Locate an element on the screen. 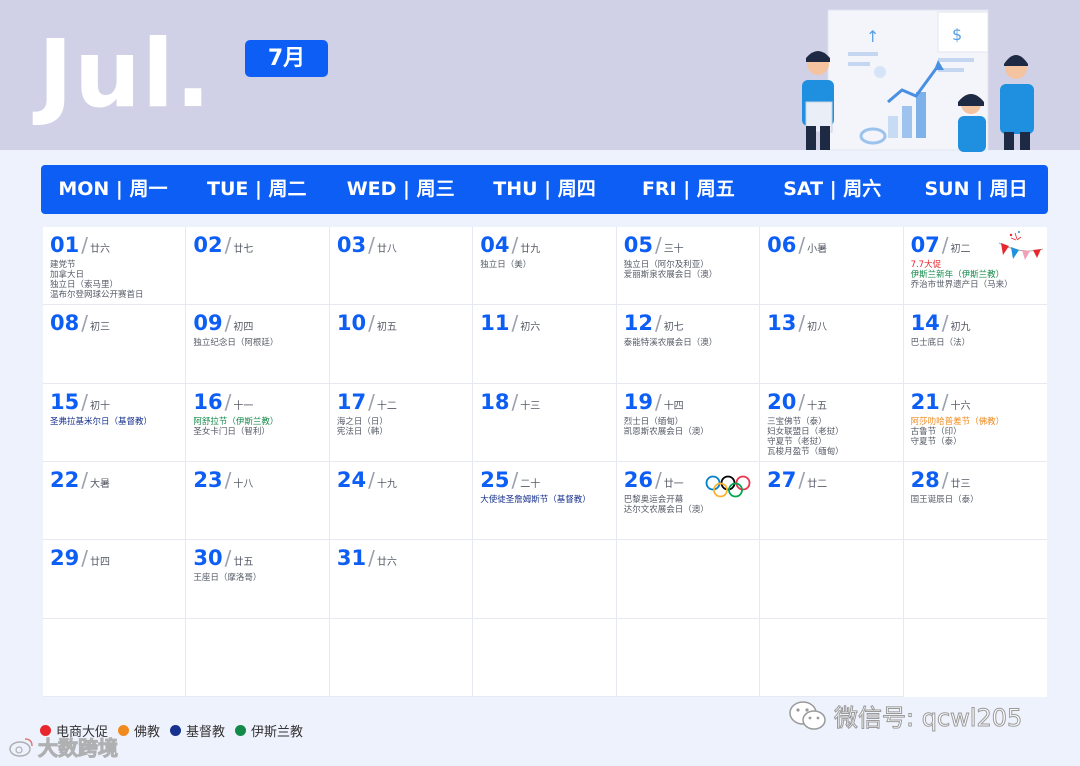 This screenshot has width=1080, height=766. lunar-date: 十一 is located at coordinates (243, 406).